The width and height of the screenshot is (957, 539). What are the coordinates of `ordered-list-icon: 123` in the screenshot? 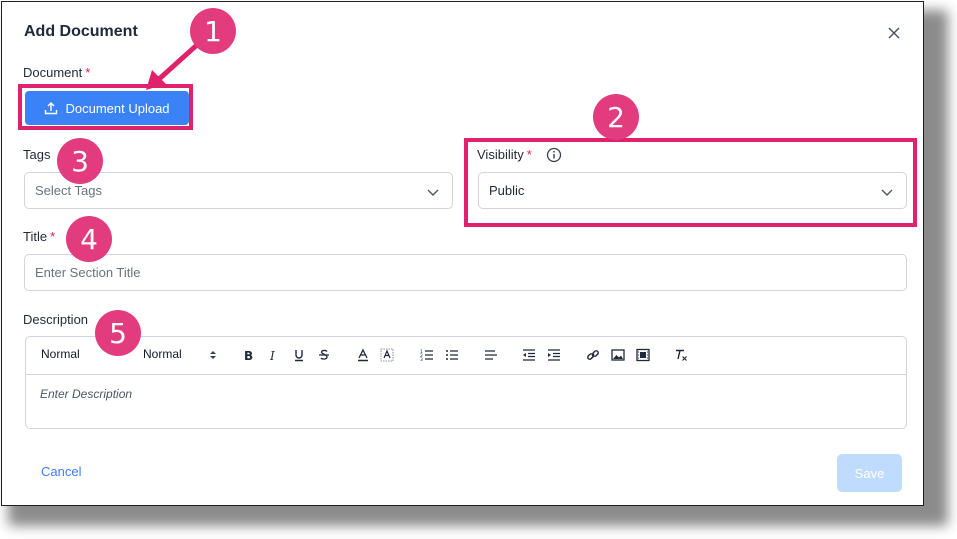 It's located at (427, 355).